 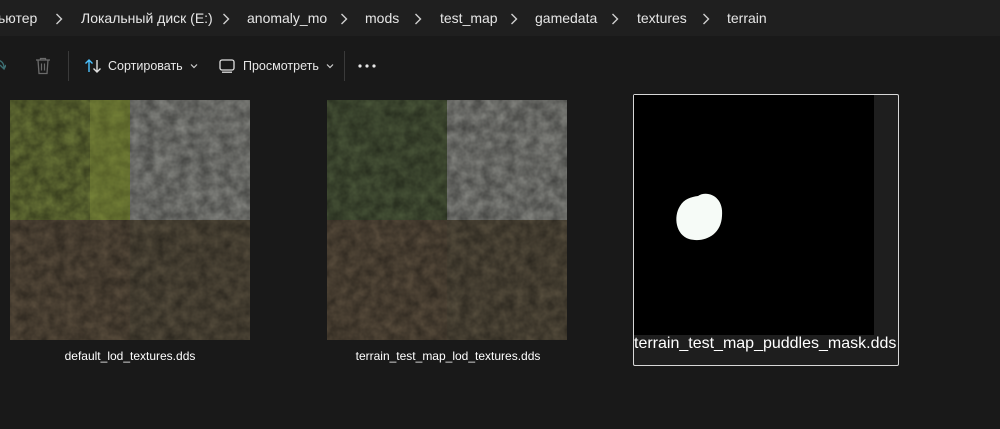 I want to click on breadcrumb-item-local-disk: Локальный диск (E:), so click(x=147, y=18).